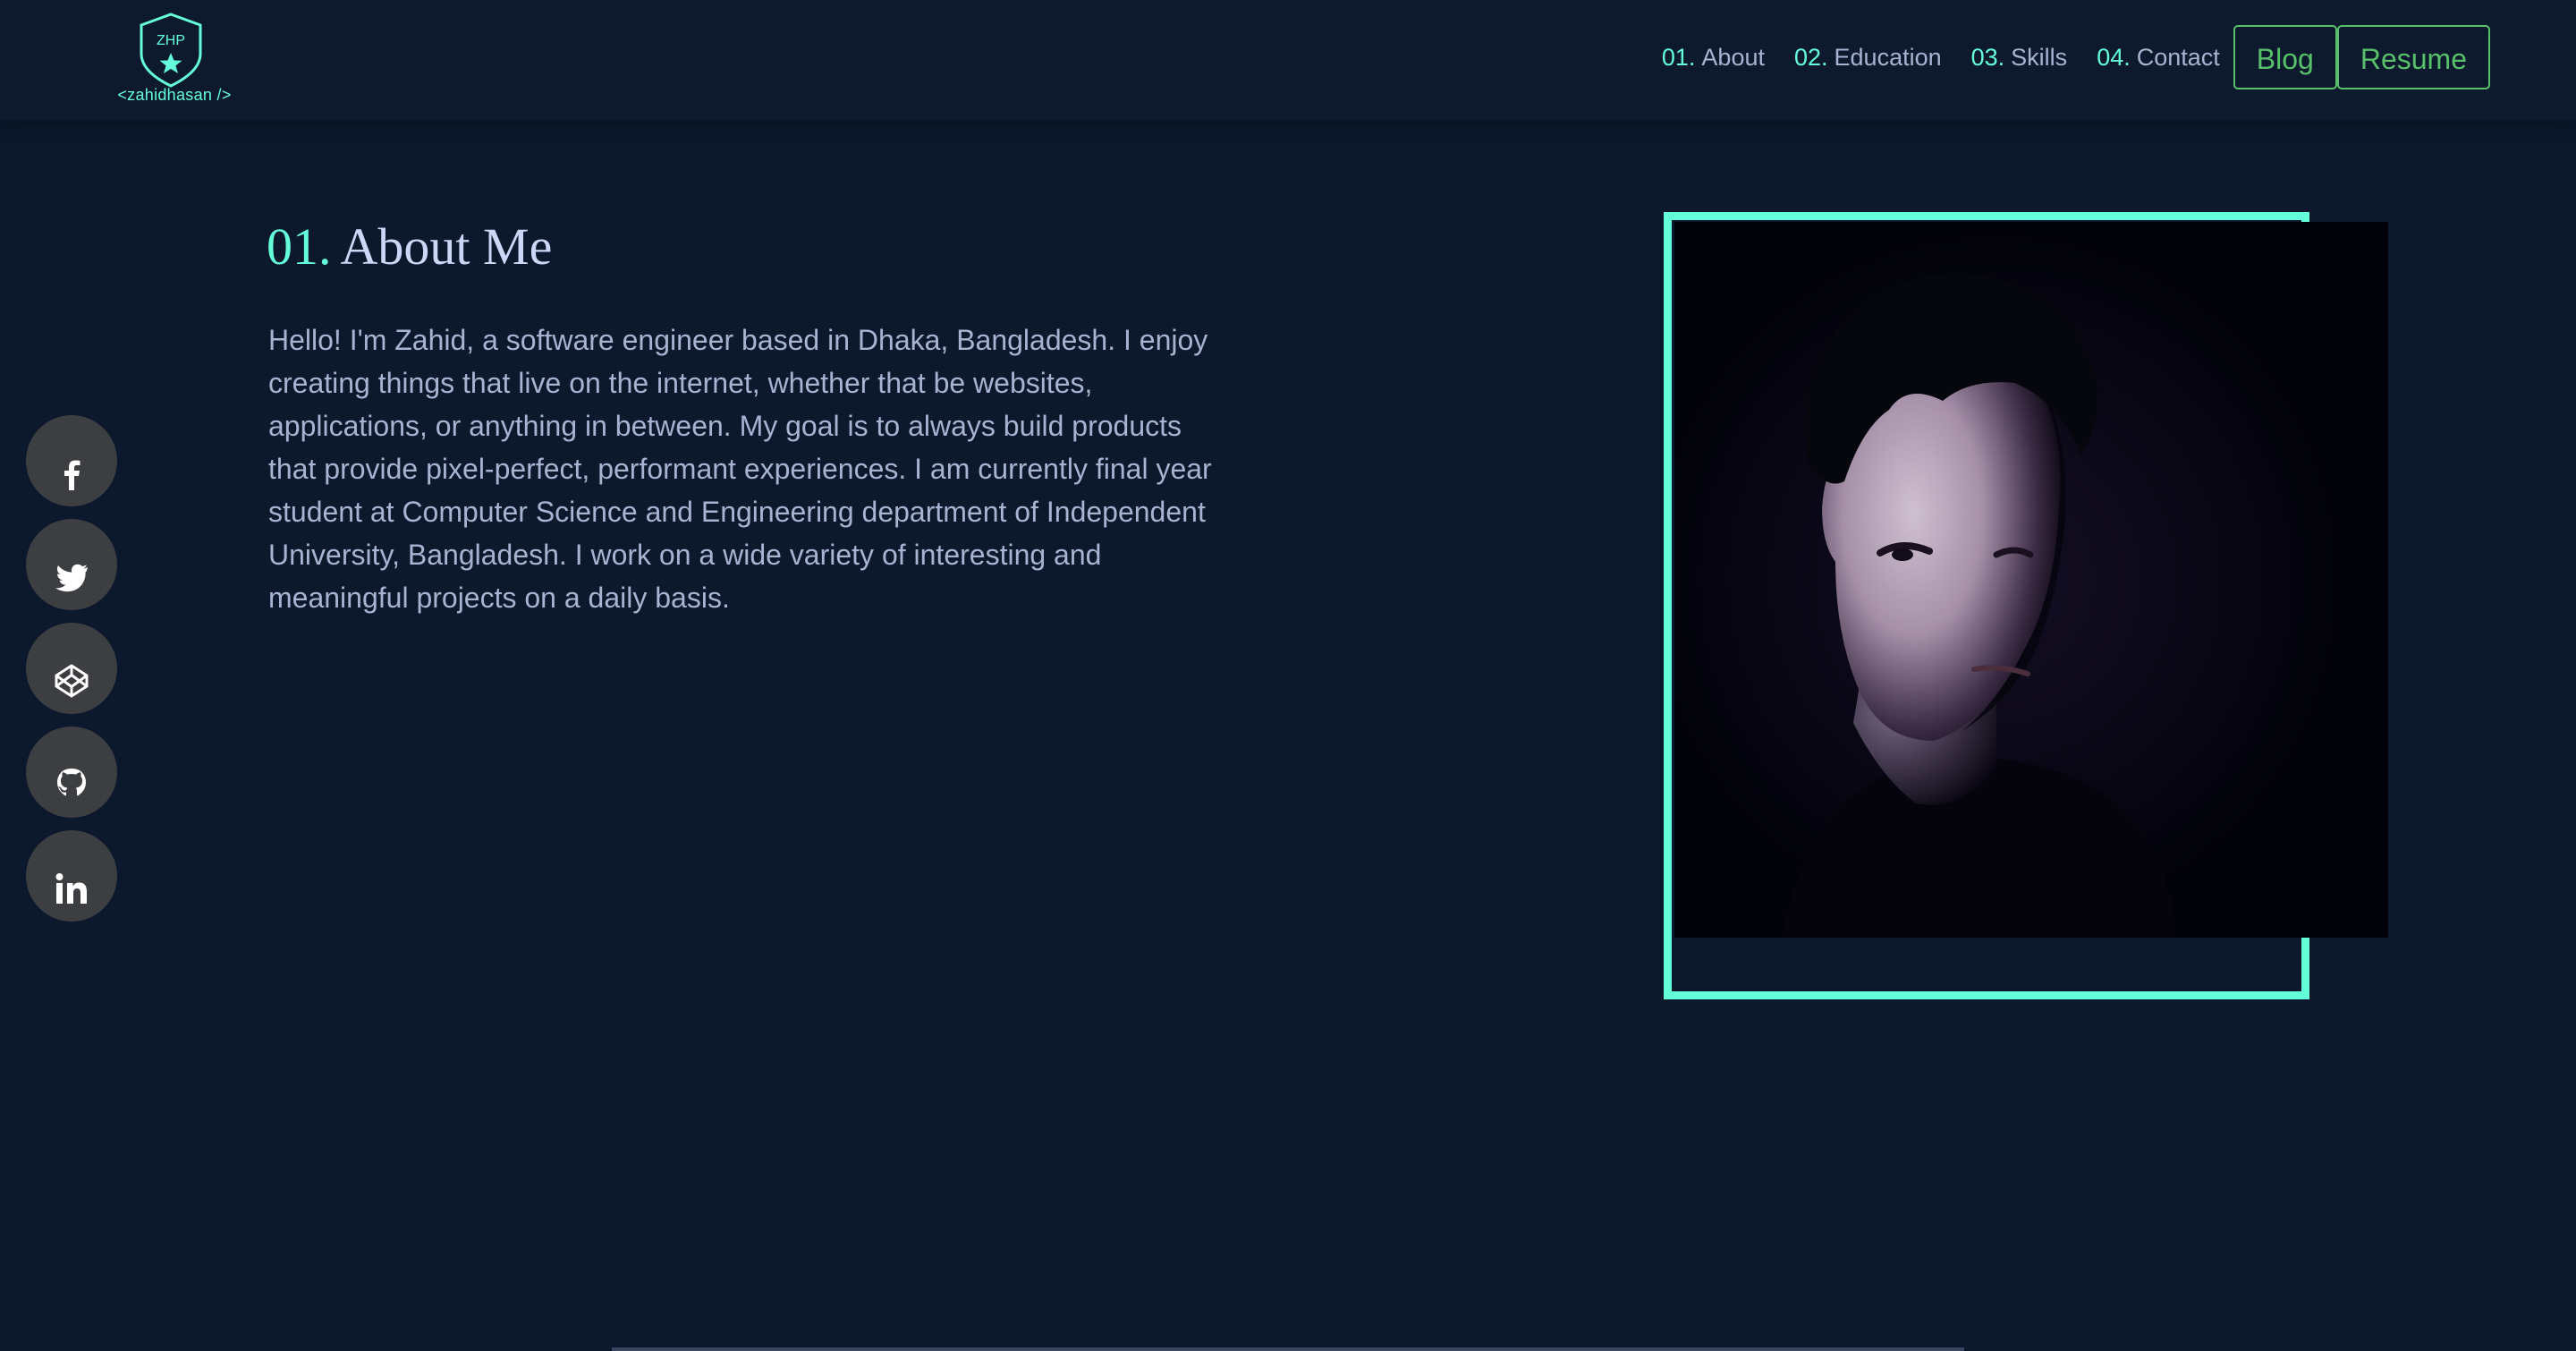 Image resolution: width=2576 pixels, height=1351 pixels. What do you see at coordinates (1733, 57) in the screenshot?
I see `nav-about-label: About` at bounding box center [1733, 57].